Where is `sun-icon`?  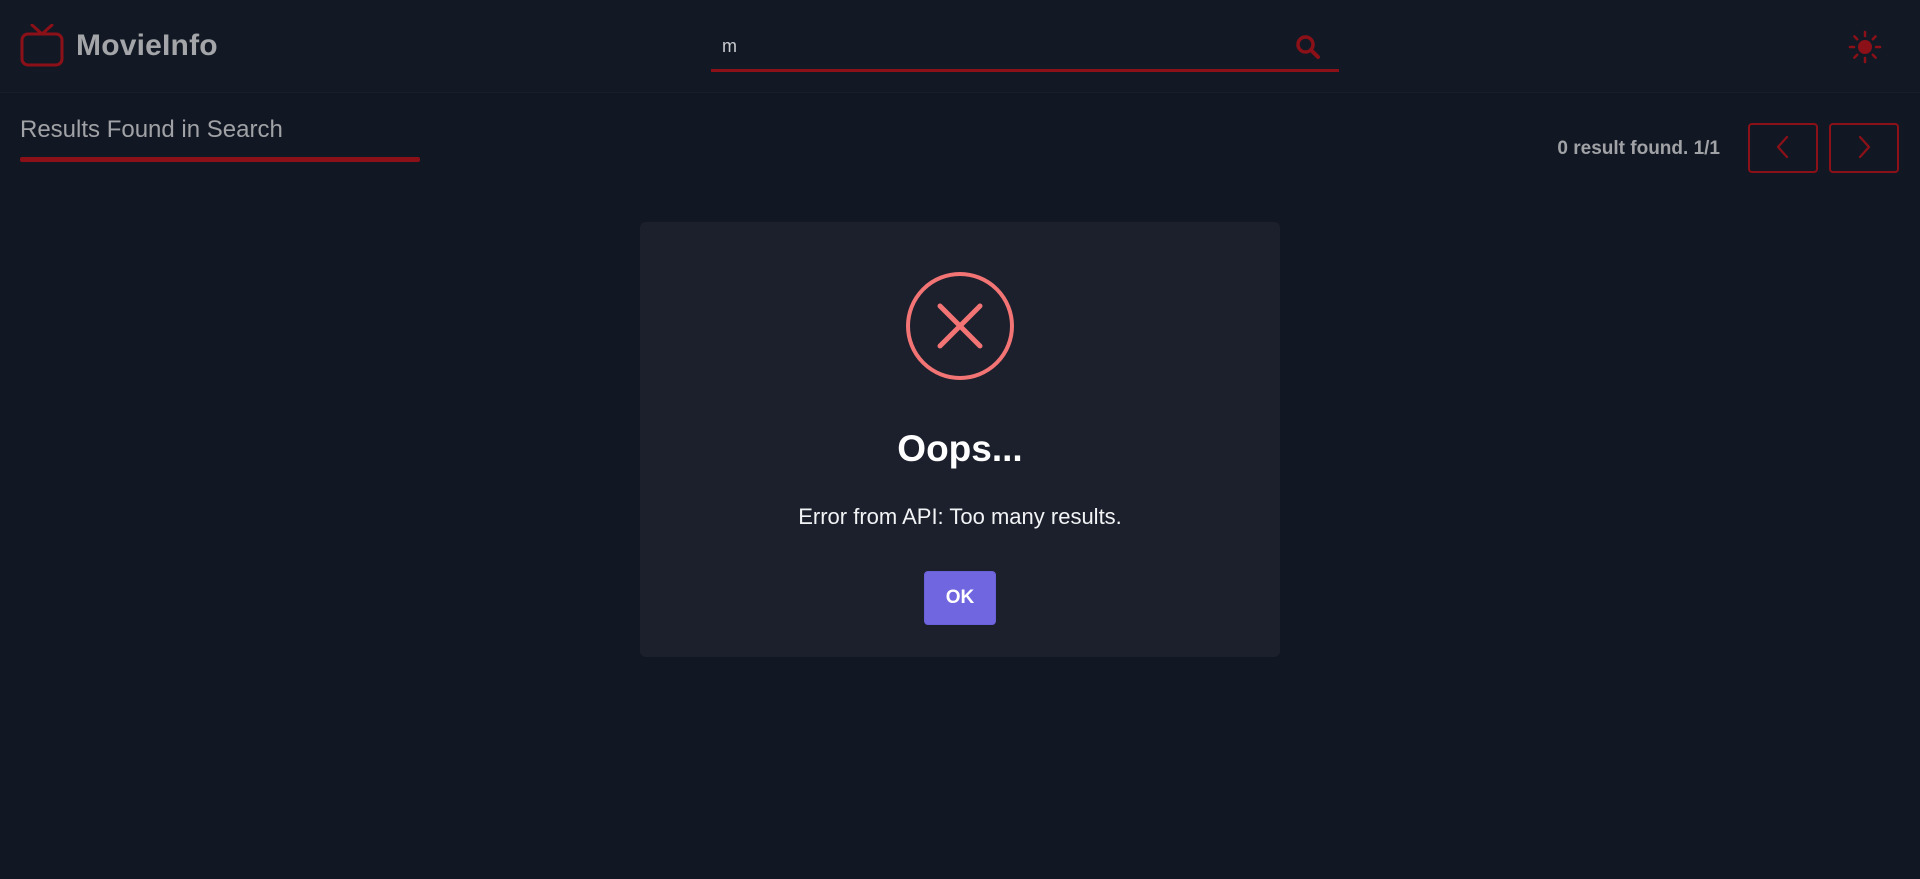
sun-icon is located at coordinates (1865, 47).